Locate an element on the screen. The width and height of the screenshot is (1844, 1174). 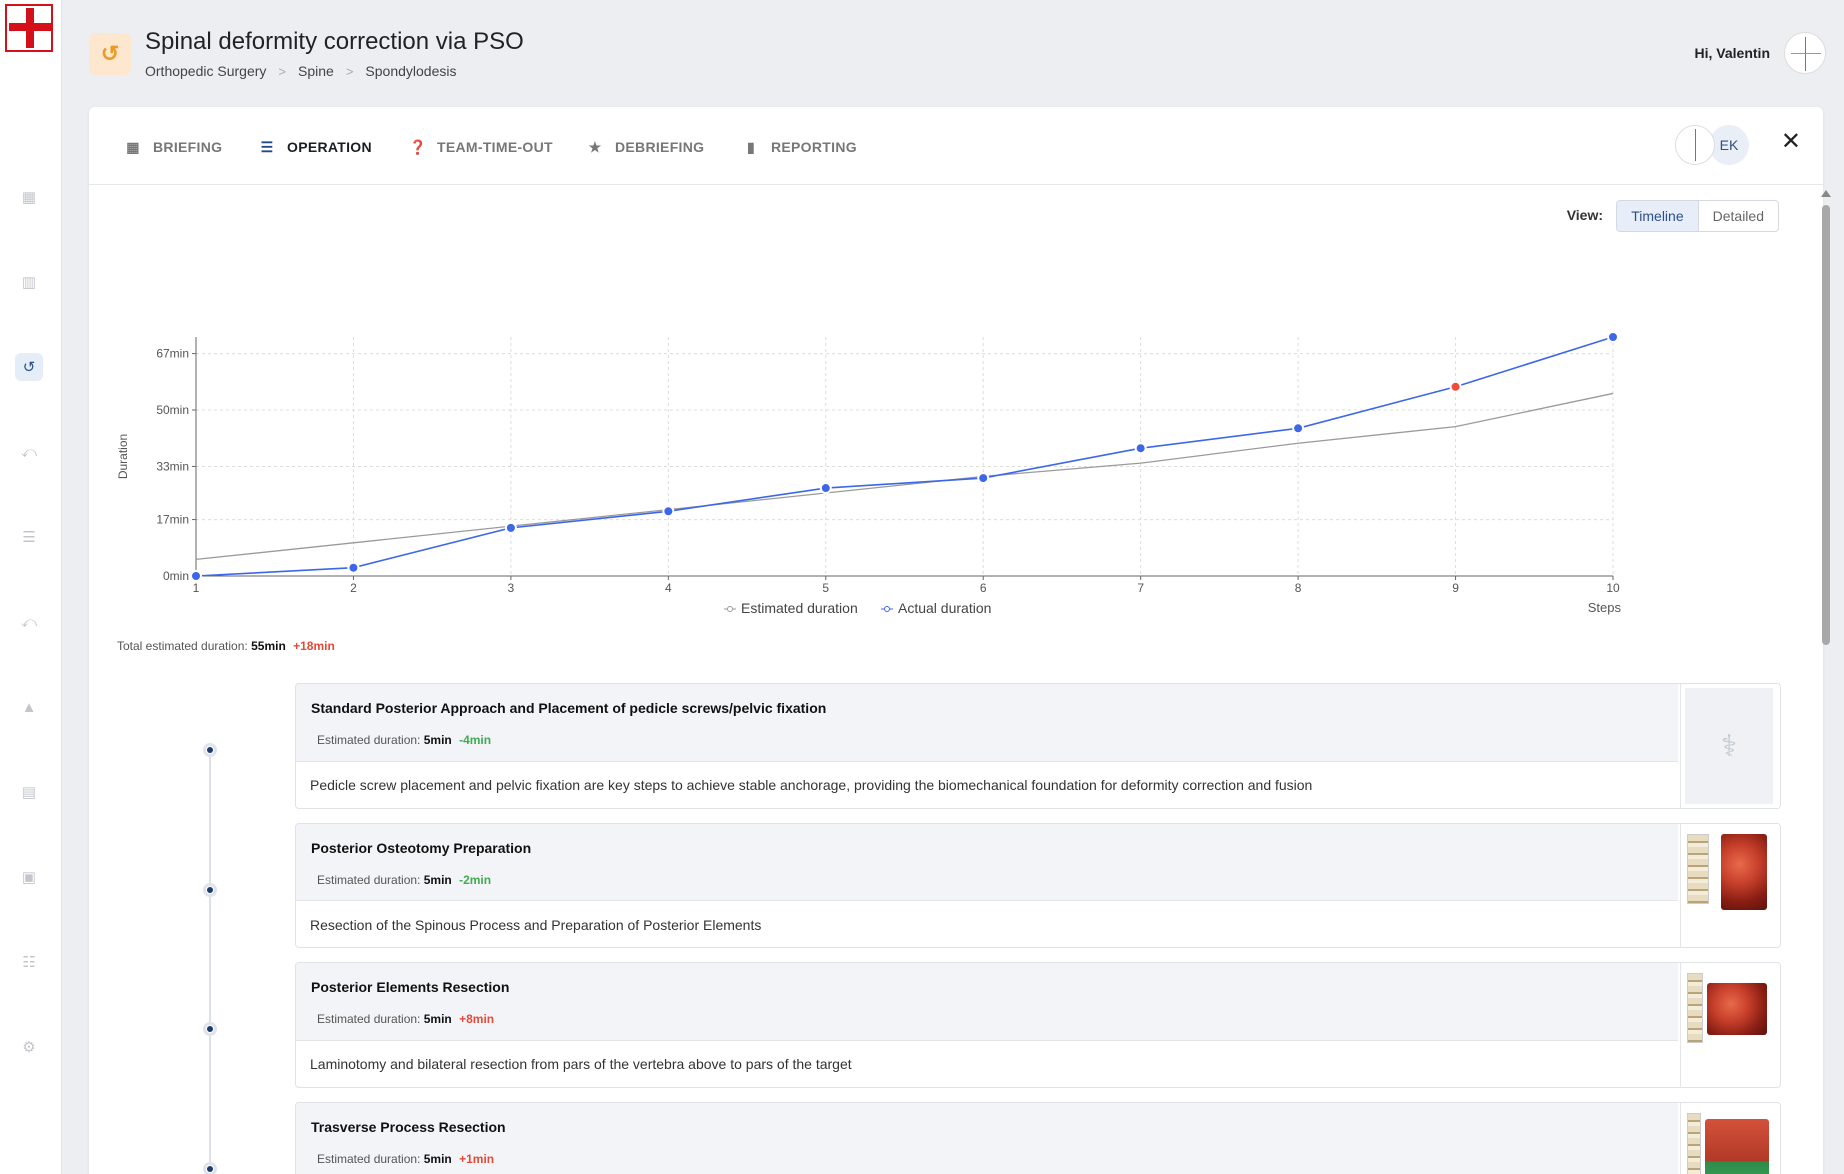
team-avatars: EK is located at coordinates (1712, 145).